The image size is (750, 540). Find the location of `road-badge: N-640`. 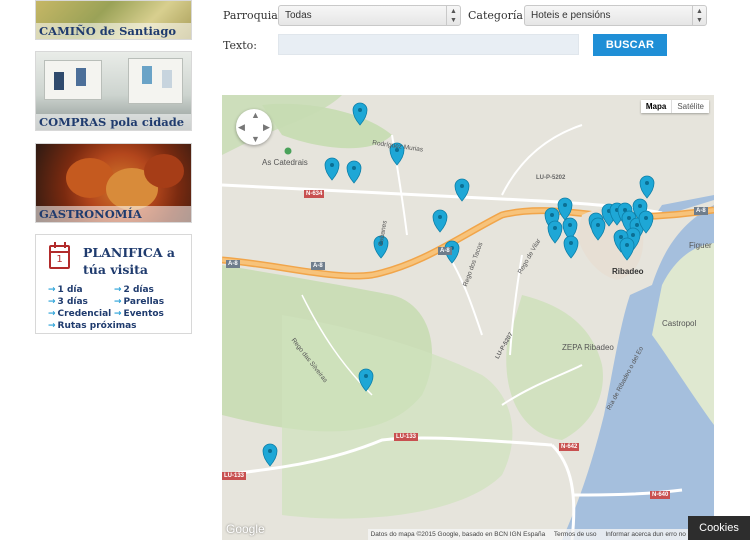

road-badge: N-640 is located at coordinates (660, 495).